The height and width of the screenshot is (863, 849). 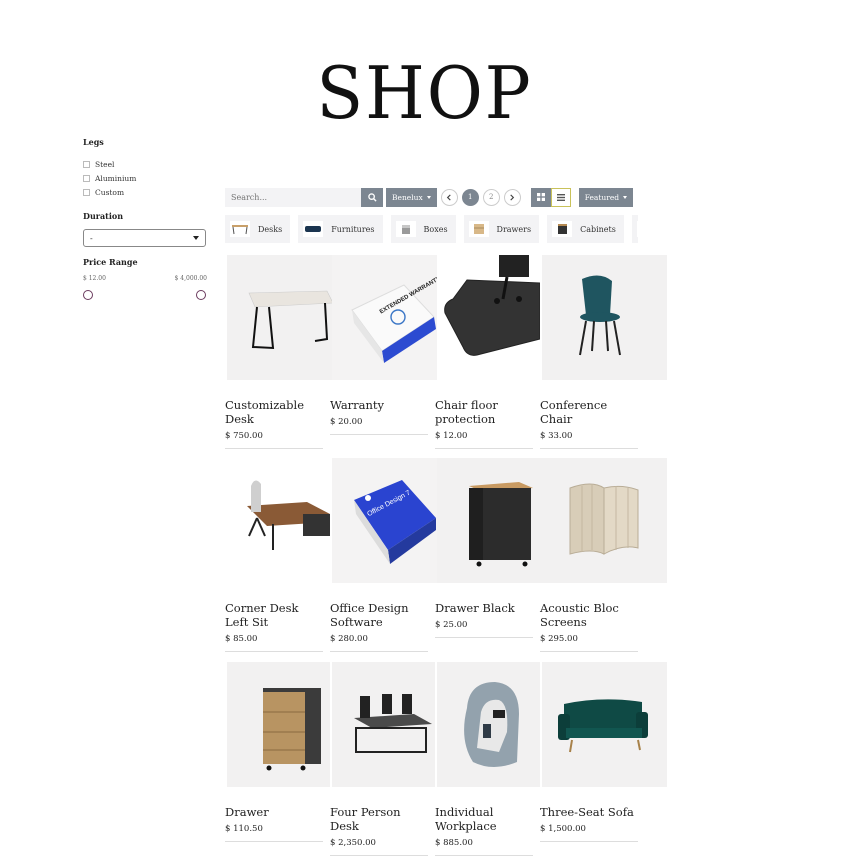 I want to click on price-max-label: $ 4,000.00, so click(x=190, y=278).